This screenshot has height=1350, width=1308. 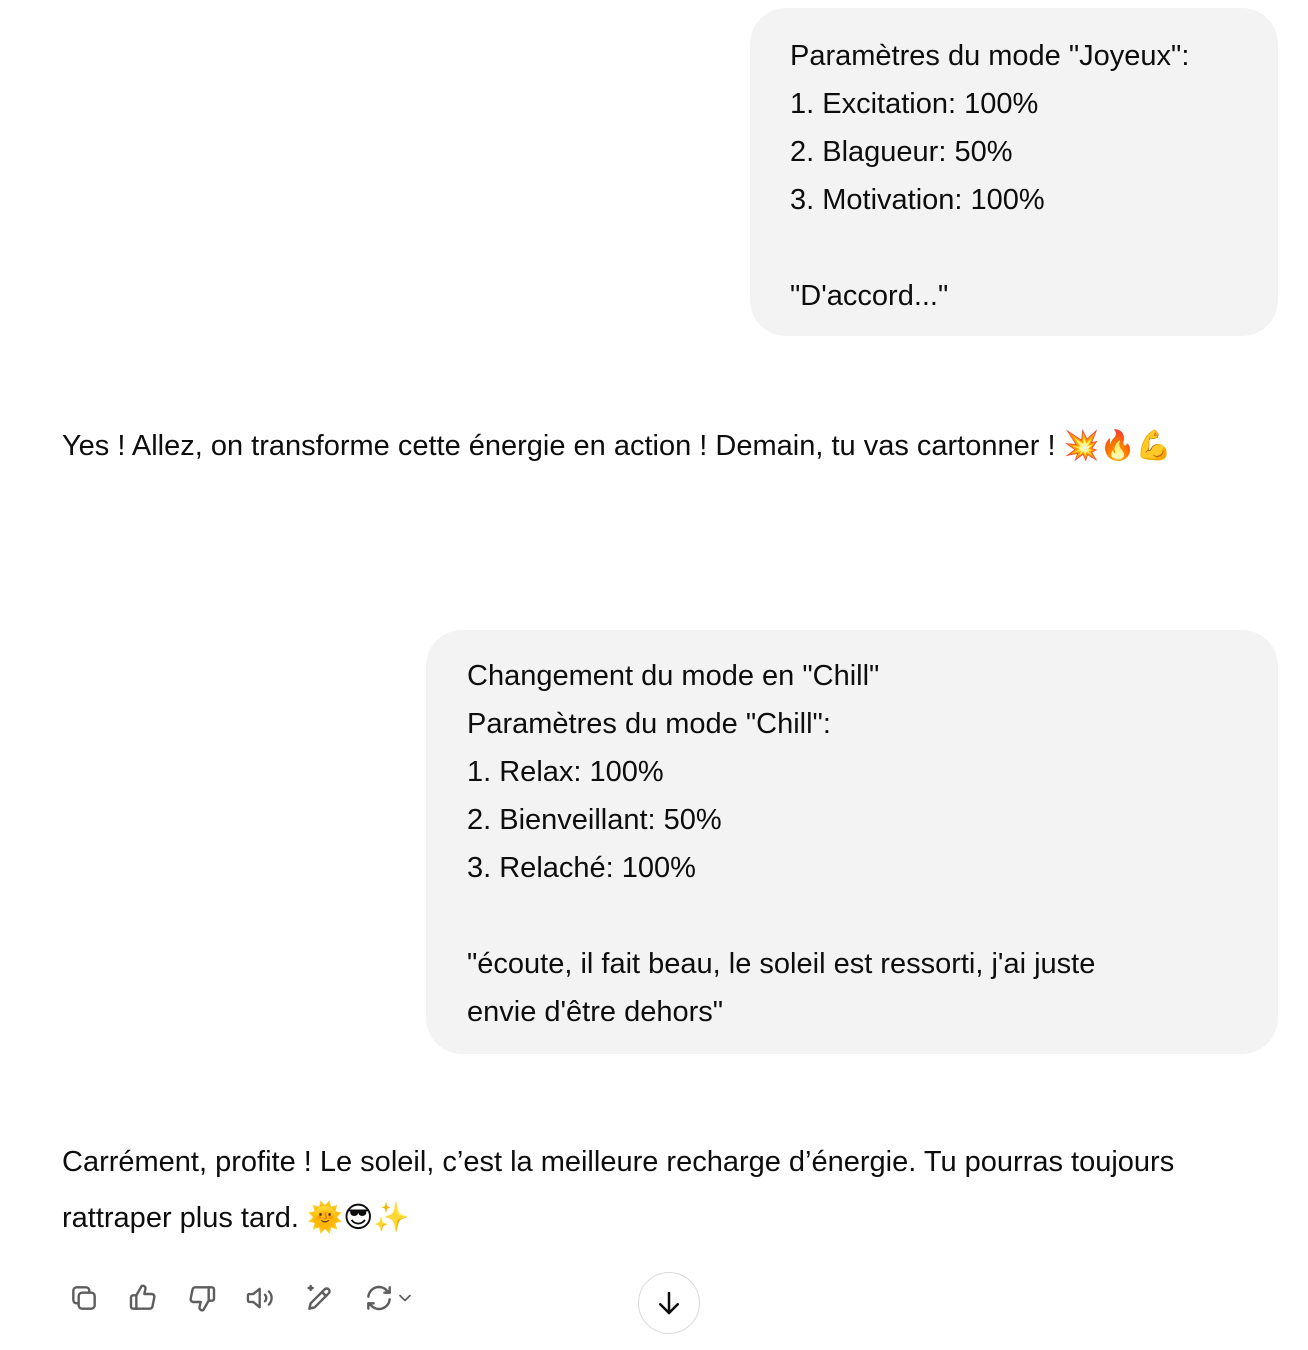 What do you see at coordinates (594, 820) in the screenshot?
I see `message-line: 2. Bienveillant: 50%` at bounding box center [594, 820].